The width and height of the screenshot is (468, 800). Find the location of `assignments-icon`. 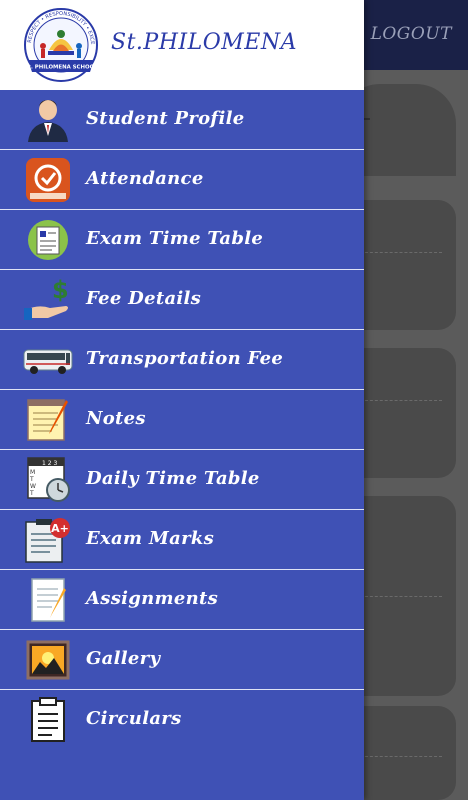

assignments-icon is located at coordinates (48, 600).